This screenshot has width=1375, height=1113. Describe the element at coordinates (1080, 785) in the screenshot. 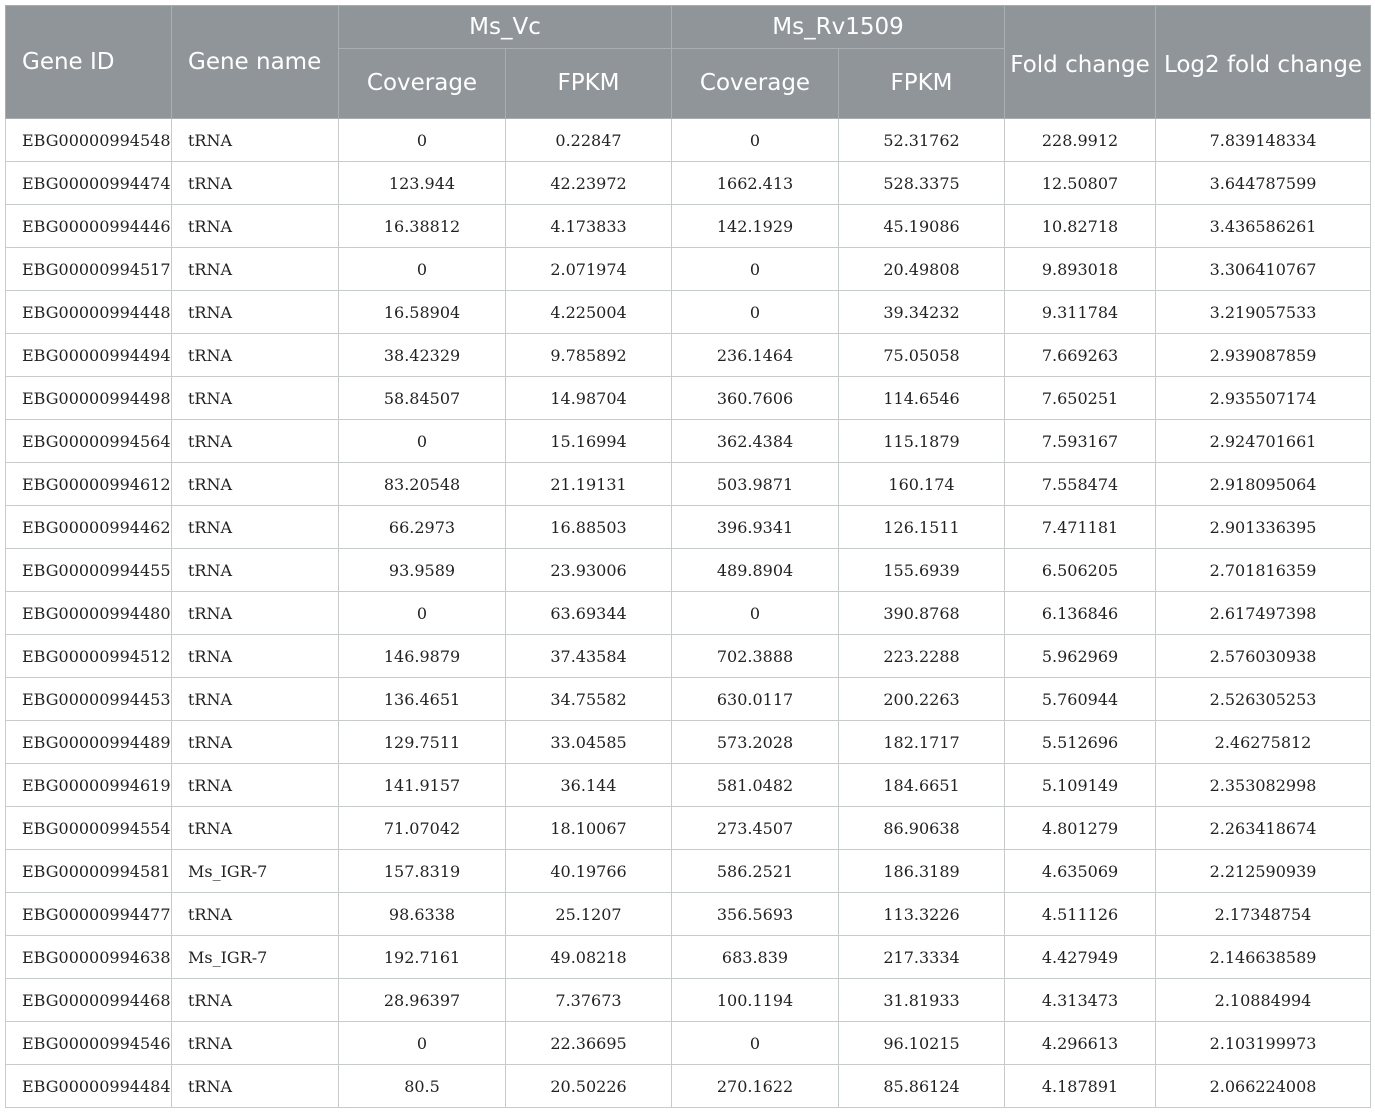

I see `cell-fold-change: 5.109149` at that location.